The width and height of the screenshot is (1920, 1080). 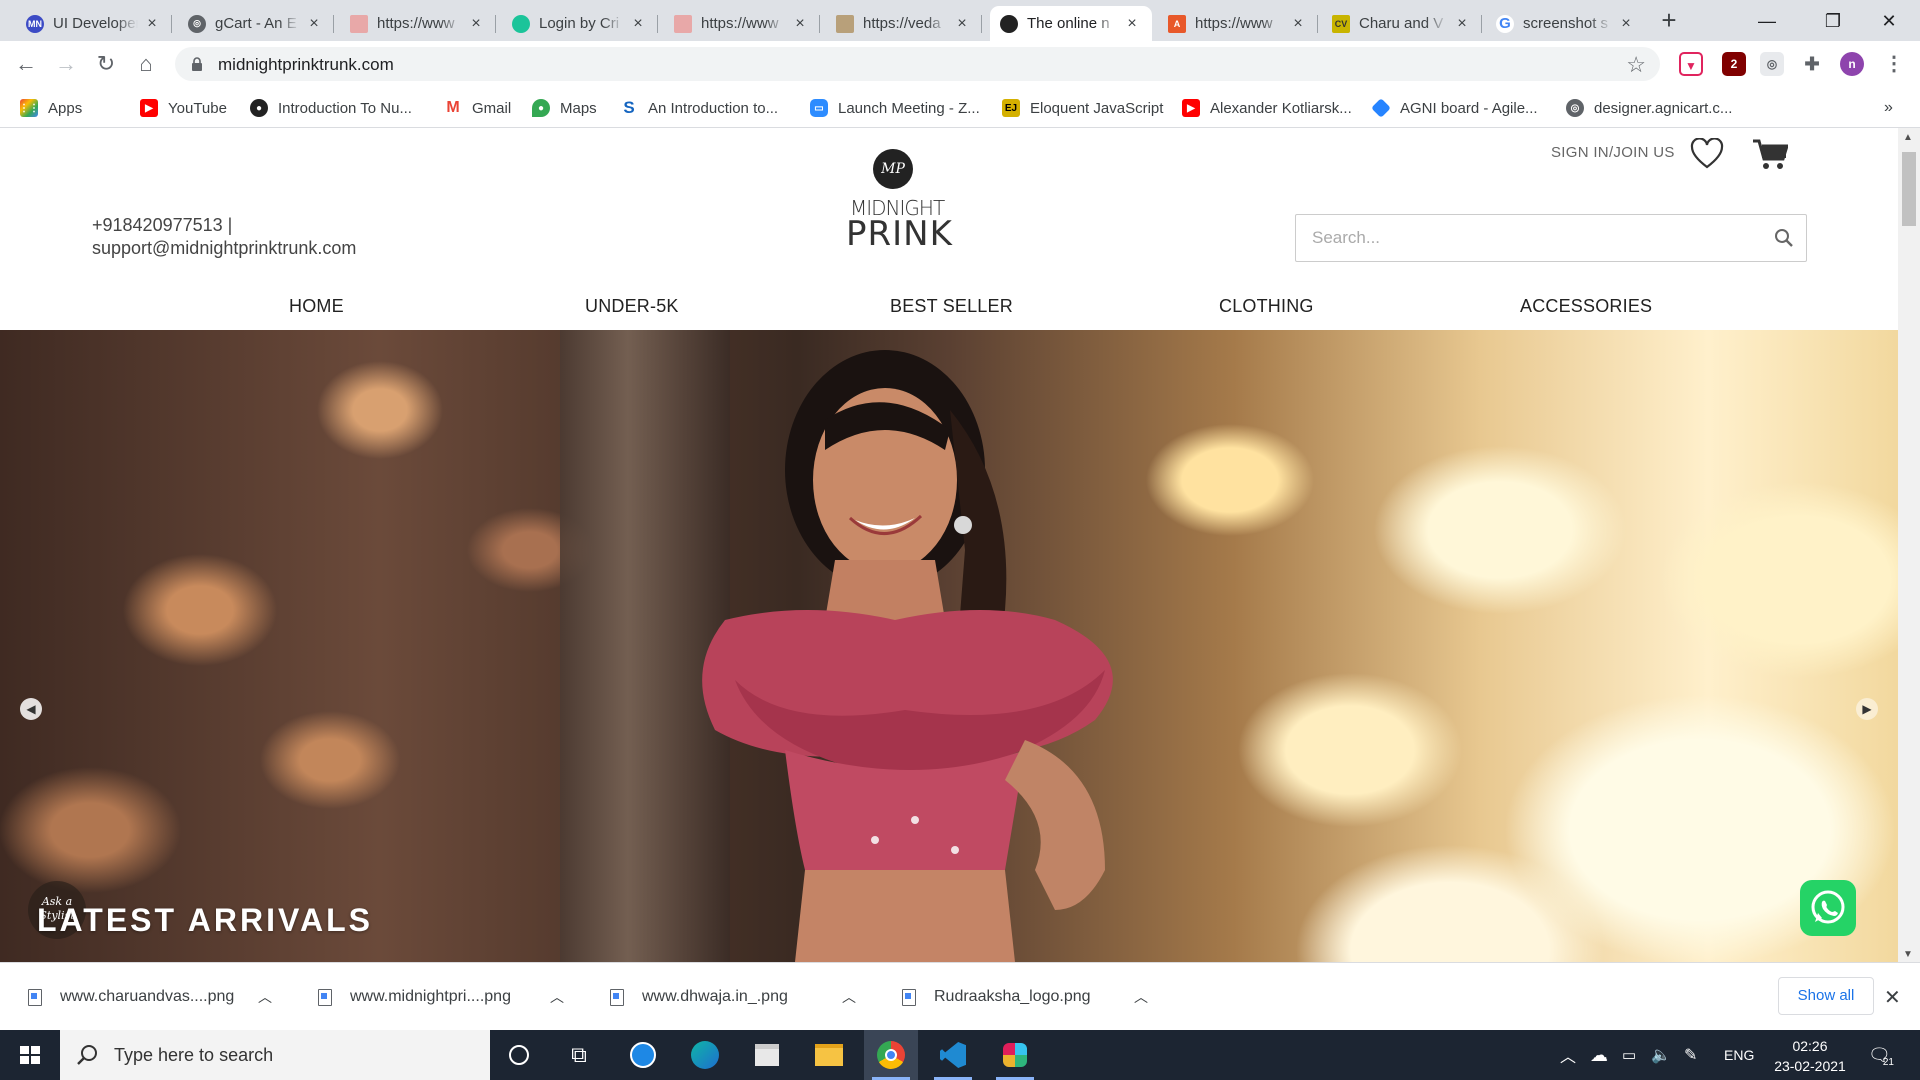 I want to click on reload-button: ↻, so click(x=106, y=64).